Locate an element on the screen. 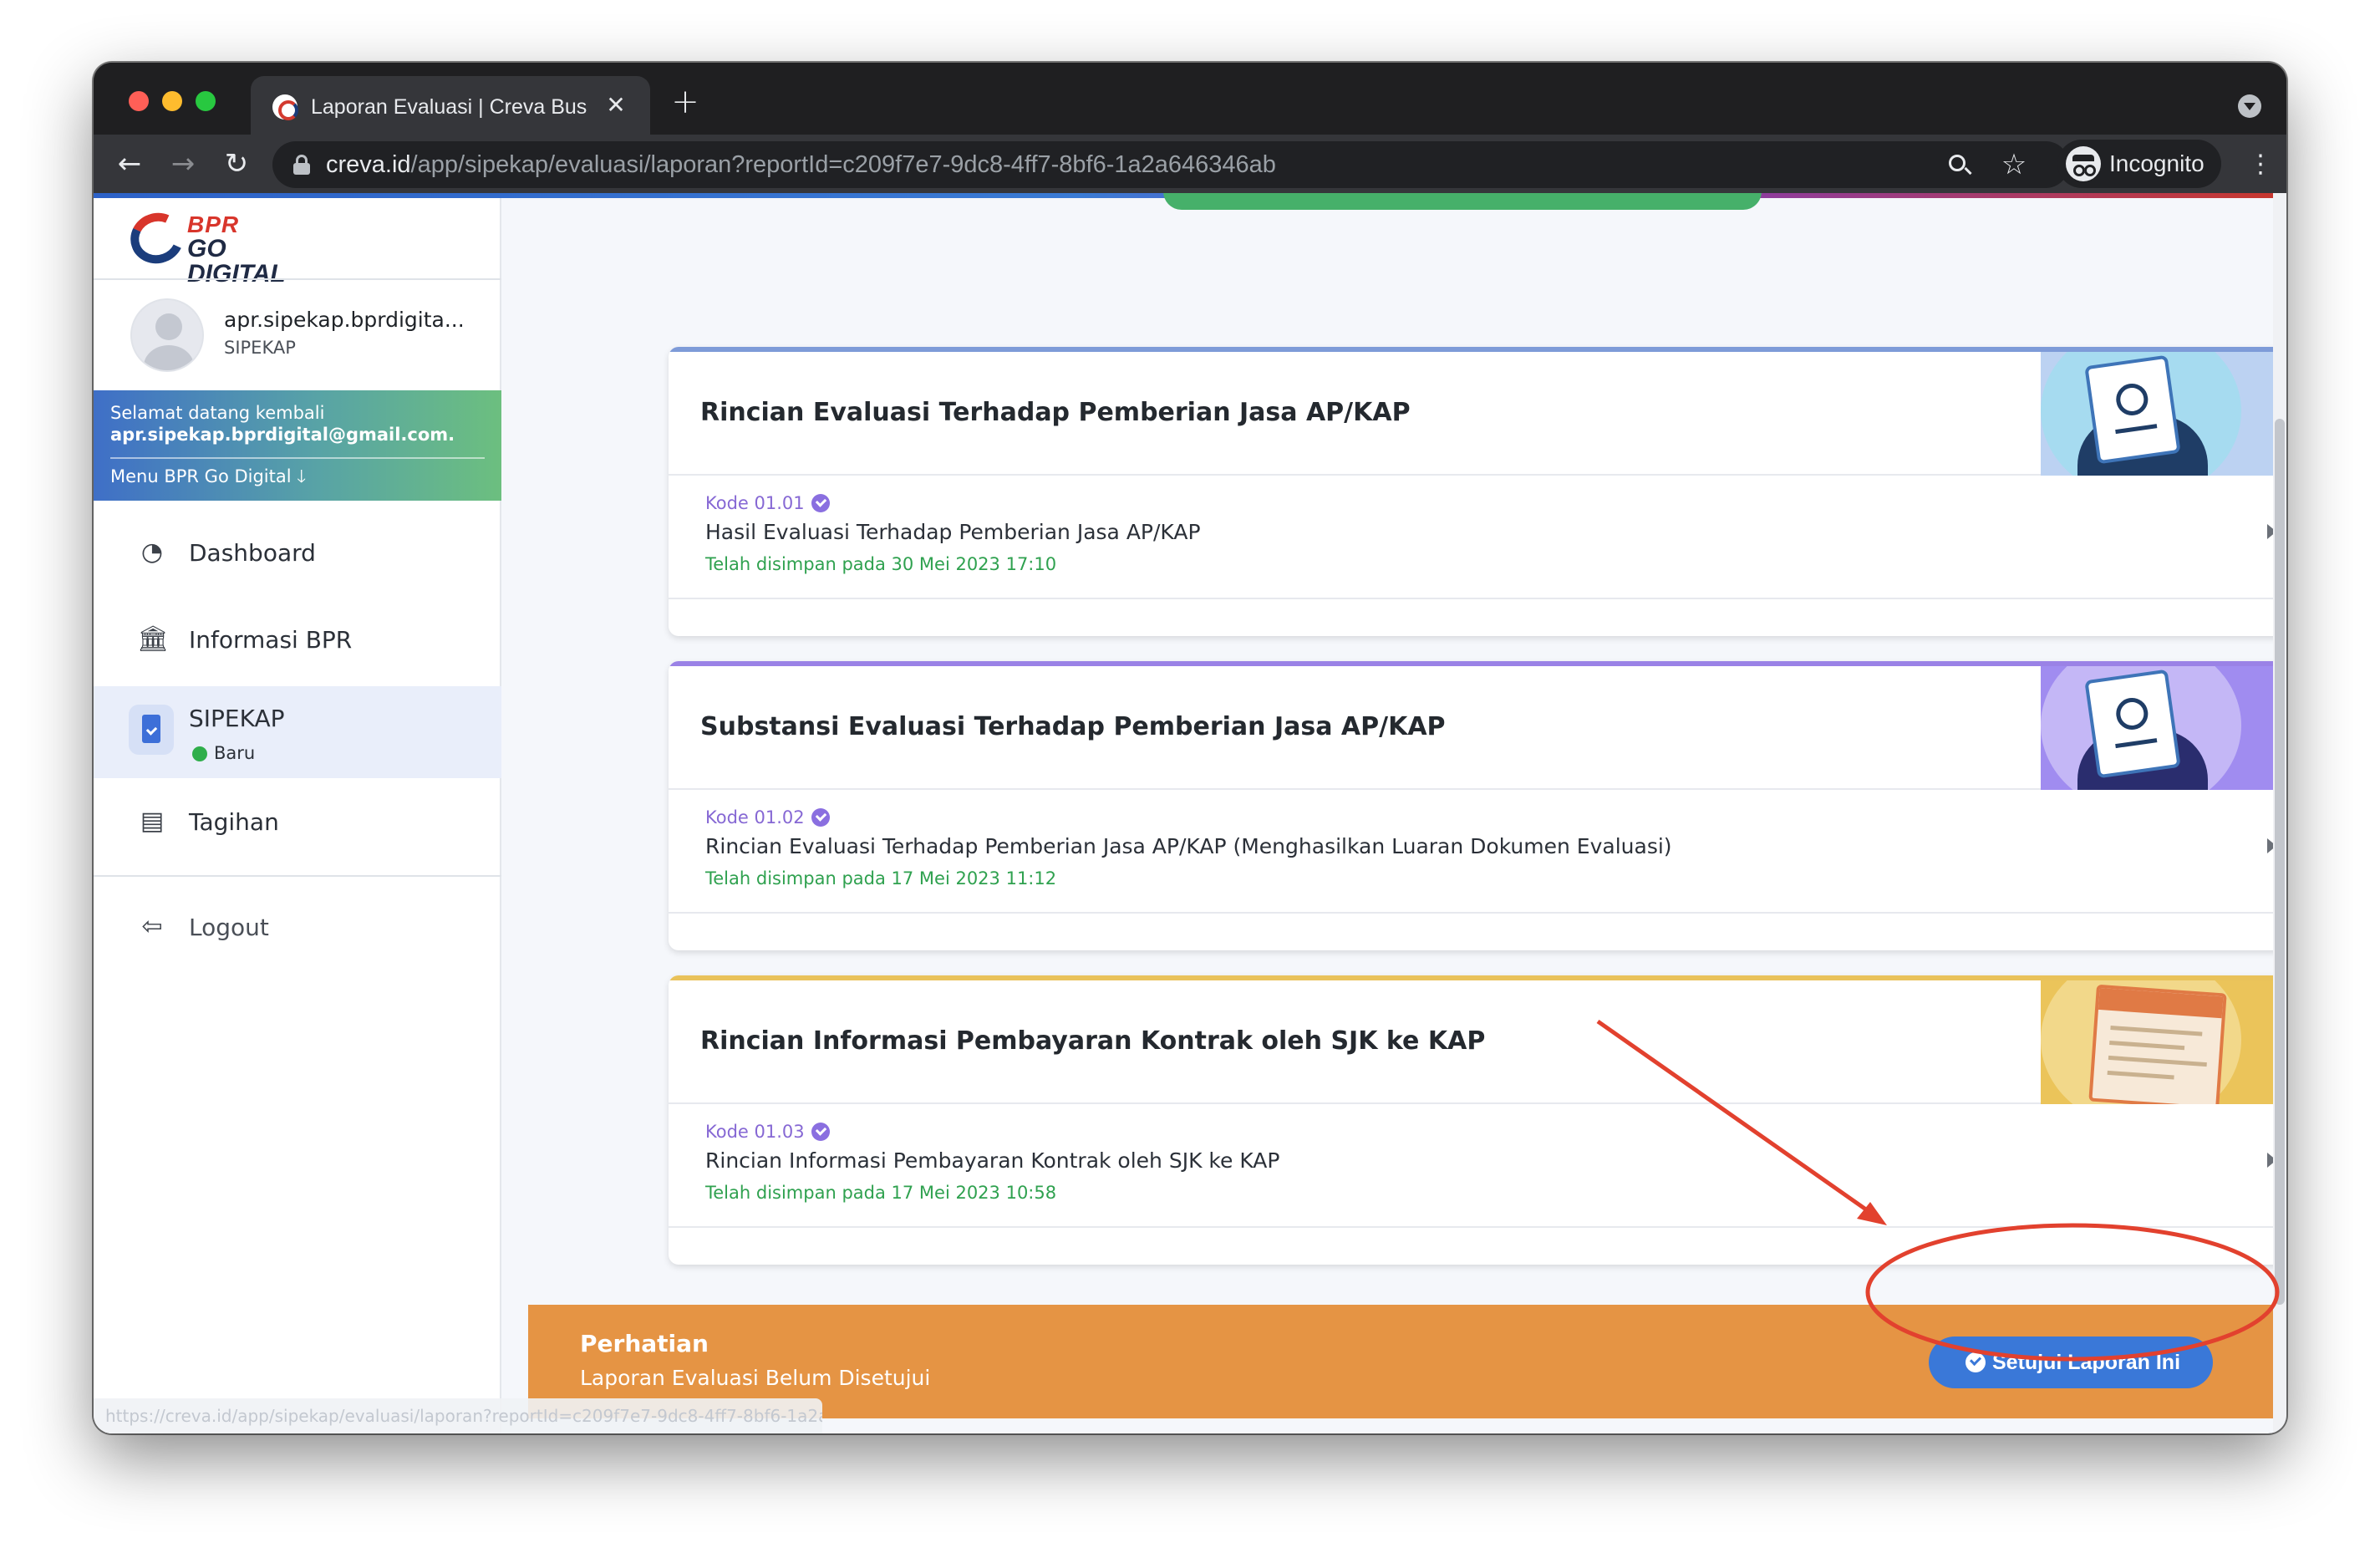 This screenshot has height=1558, width=2380. sidebar-item-tagihan: ▤ Tagihan is located at coordinates (297, 826).